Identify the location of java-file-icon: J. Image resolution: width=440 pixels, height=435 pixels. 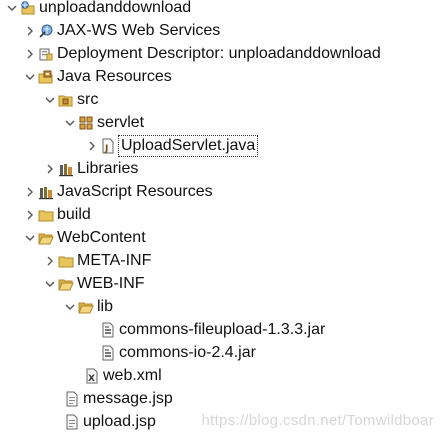
(108, 146).